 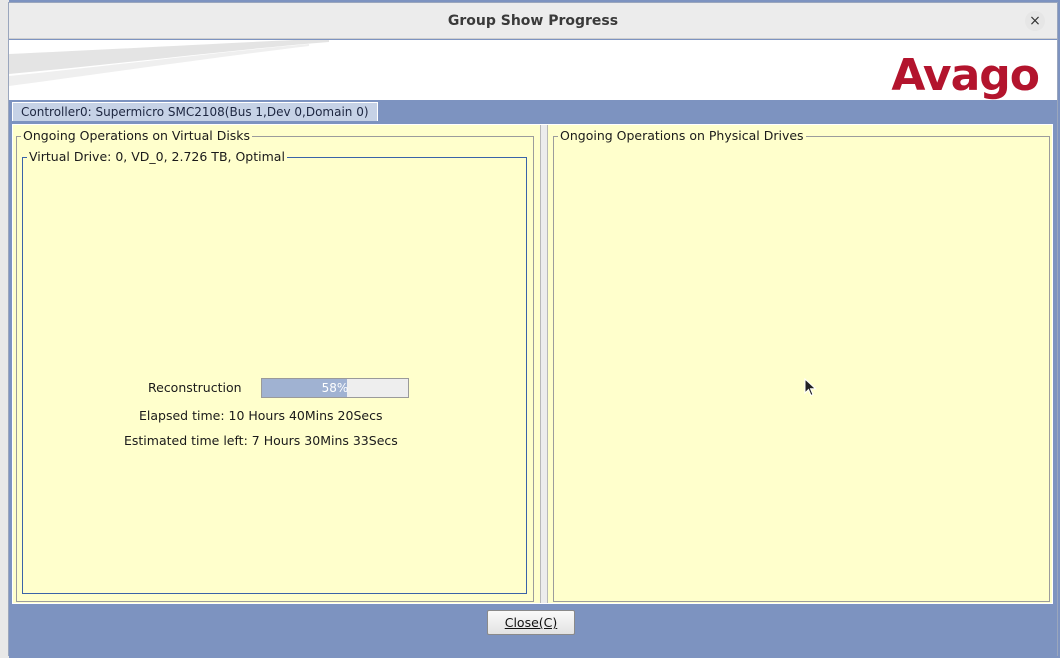 I want to click on window-title: Group Show Progress, so click(x=533, y=21).